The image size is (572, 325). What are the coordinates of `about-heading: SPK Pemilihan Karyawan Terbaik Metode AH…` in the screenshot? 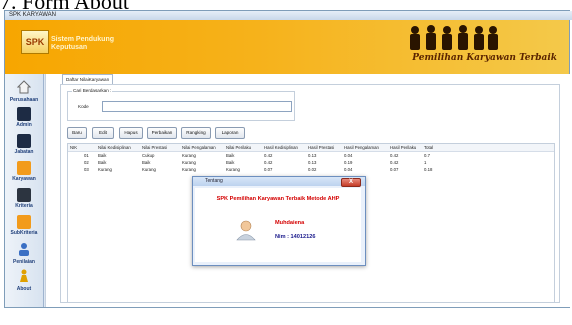 It's located at (278, 199).